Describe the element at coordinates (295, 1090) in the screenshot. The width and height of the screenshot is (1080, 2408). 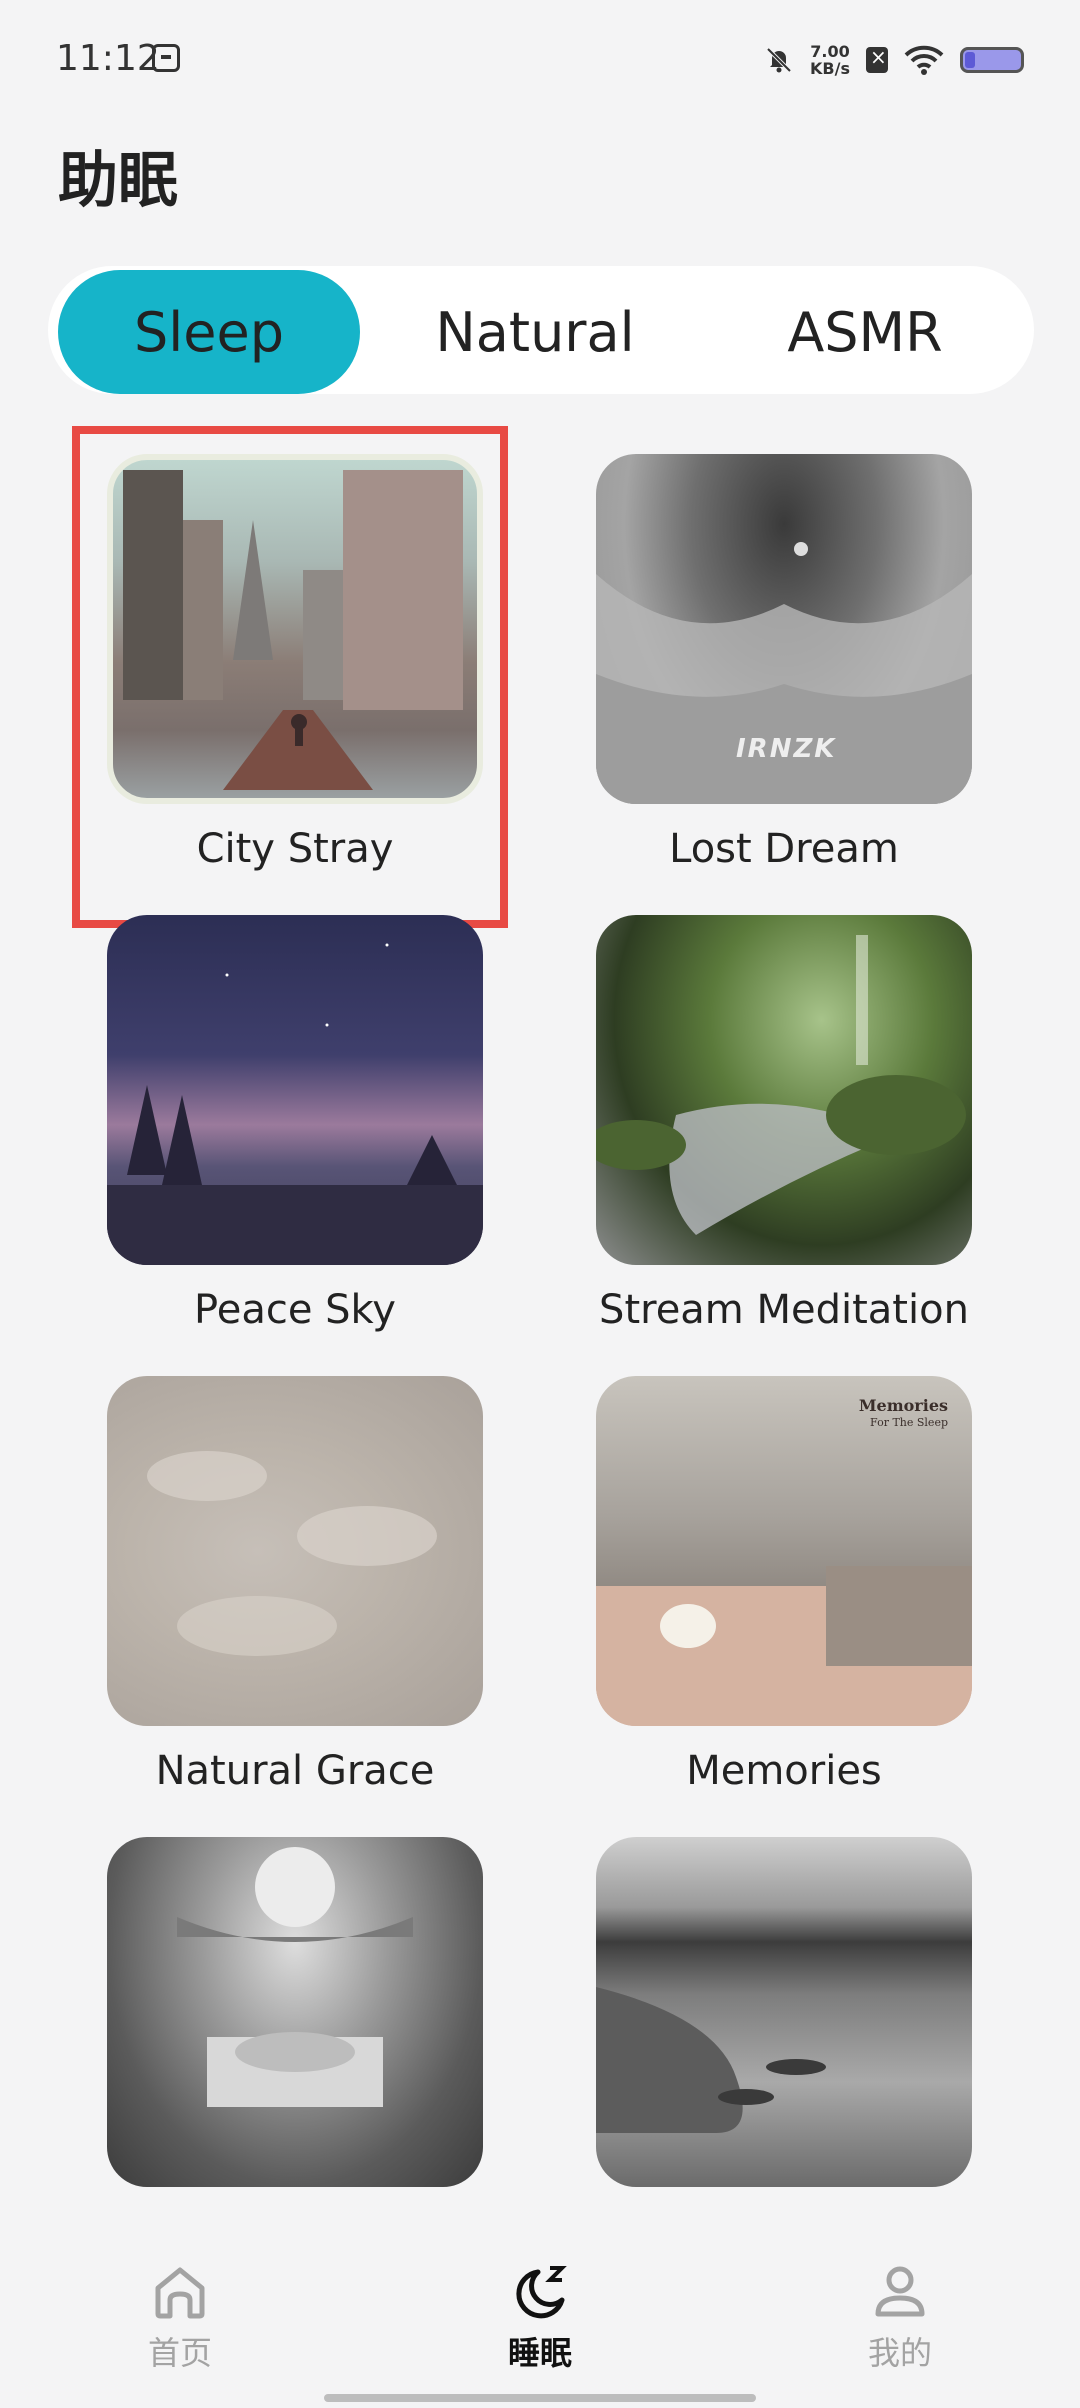
I see `peace-sky-thumbnail` at that location.